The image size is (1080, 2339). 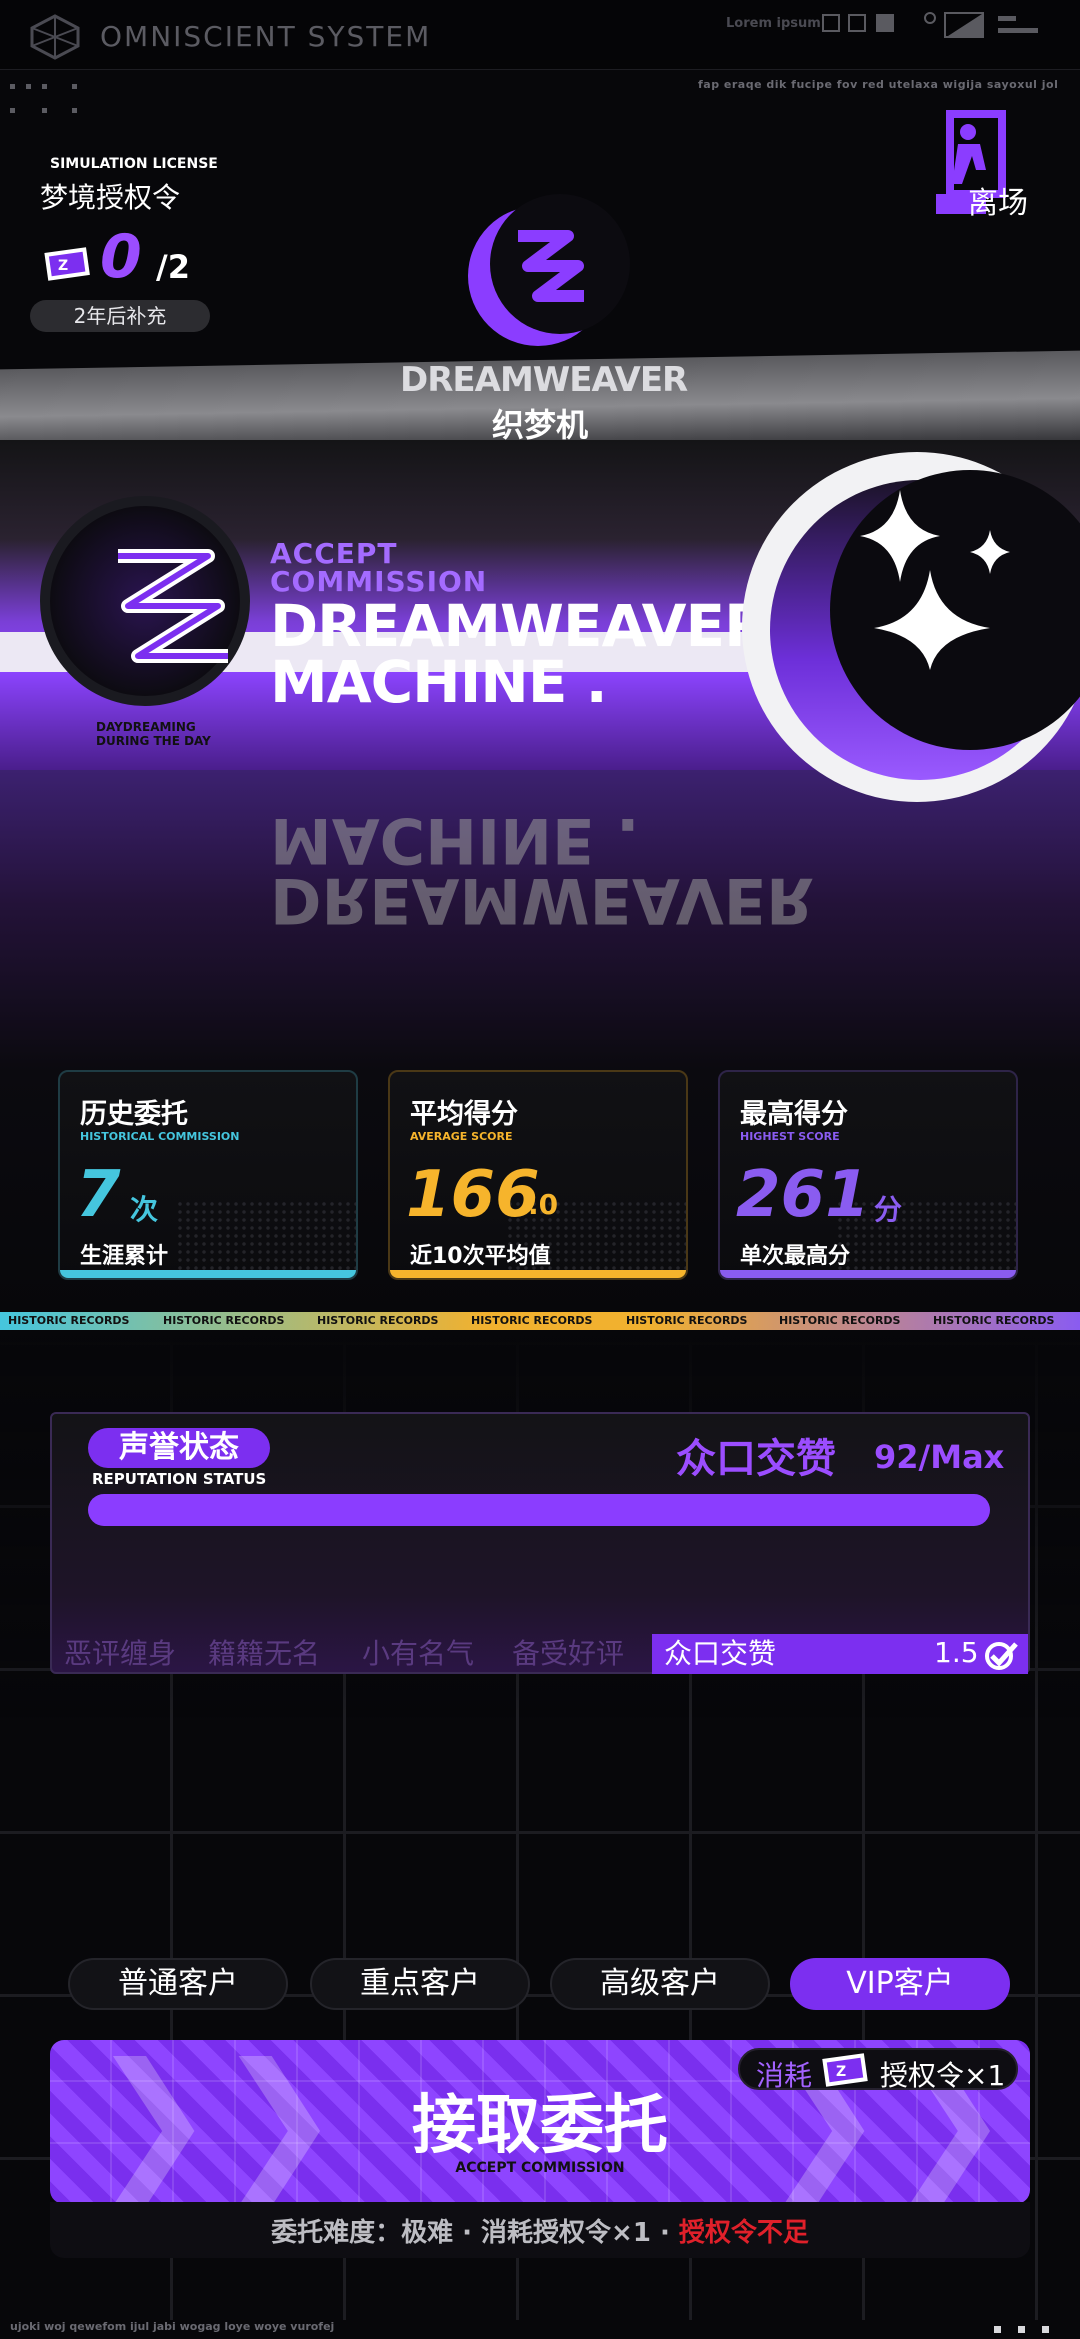 What do you see at coordinates (464, 1114) in the screenshot?
I see `stat-title: 平均得分` at bounding box center [464, 1114].